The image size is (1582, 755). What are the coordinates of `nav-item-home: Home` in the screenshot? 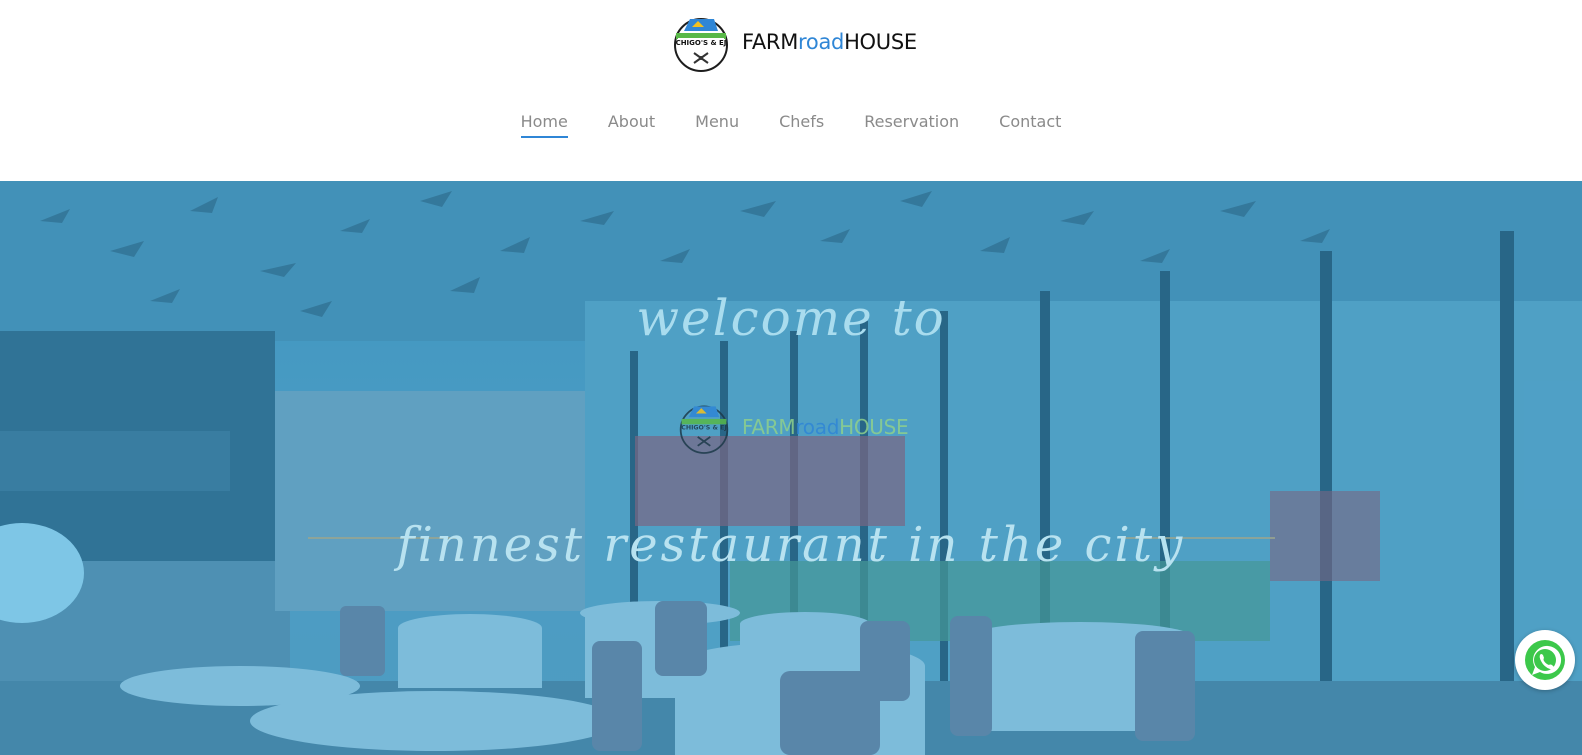 It's located at (544, 125).